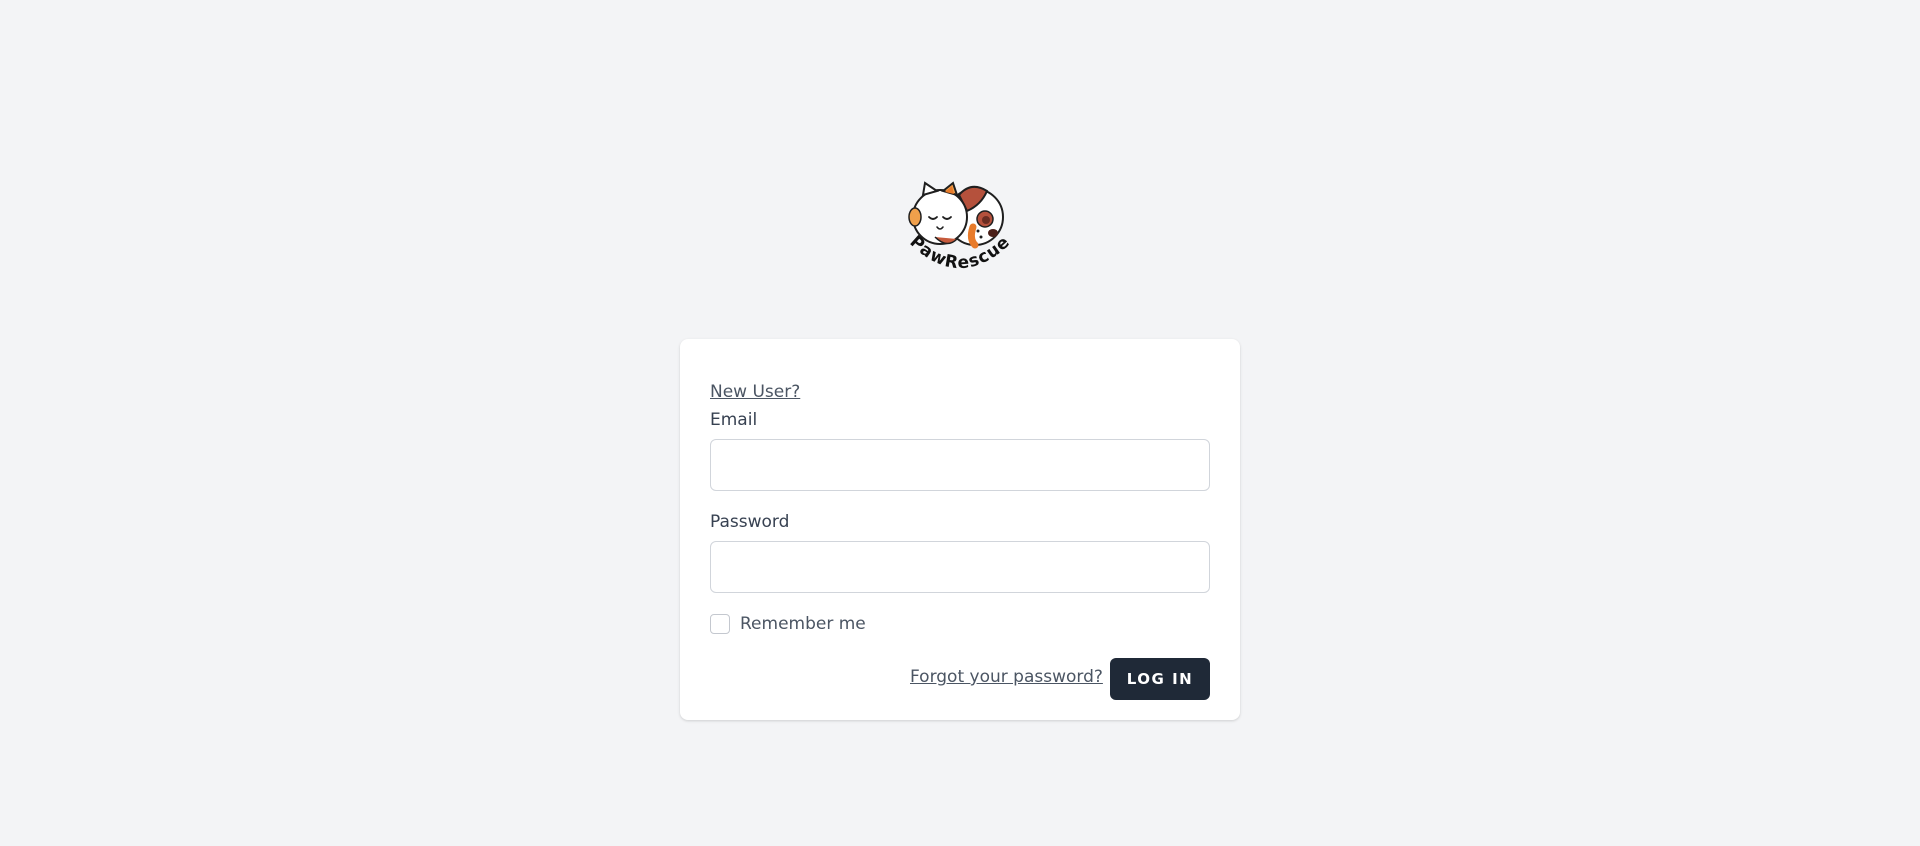 The width and height of the screenshot is (1920, 846). I want to click on remember-me-label: Remember me, so click(803, 624).